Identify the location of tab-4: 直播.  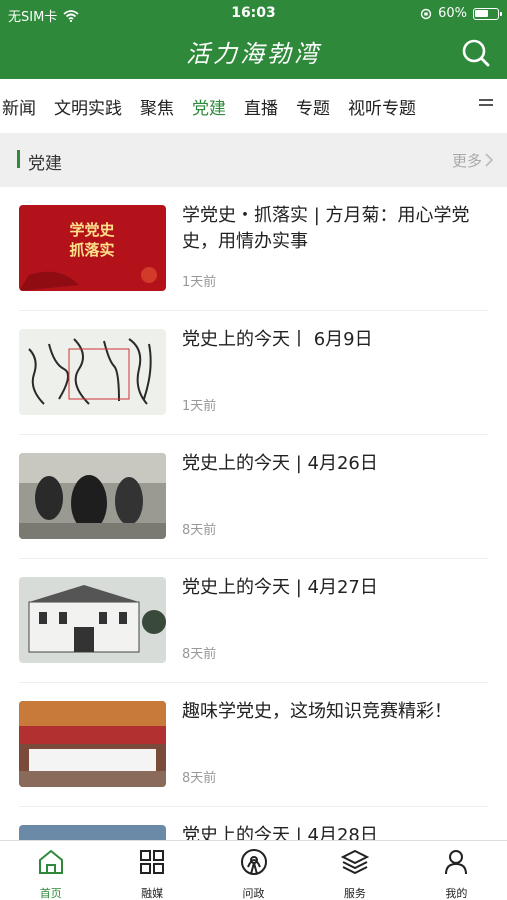
(261, 106).